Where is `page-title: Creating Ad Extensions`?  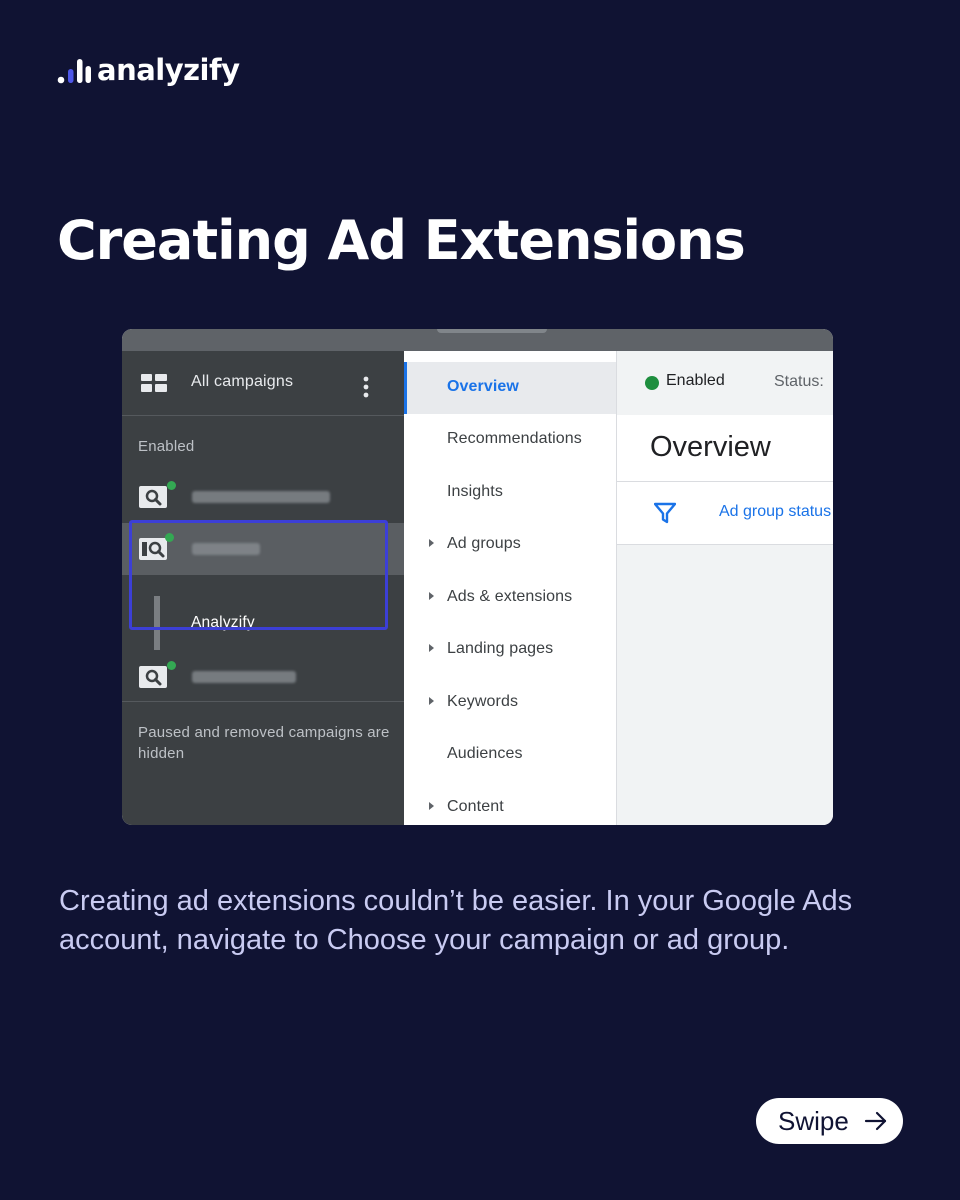 page-title: Creating Ad Extensions is located at coordinates (401, 240).